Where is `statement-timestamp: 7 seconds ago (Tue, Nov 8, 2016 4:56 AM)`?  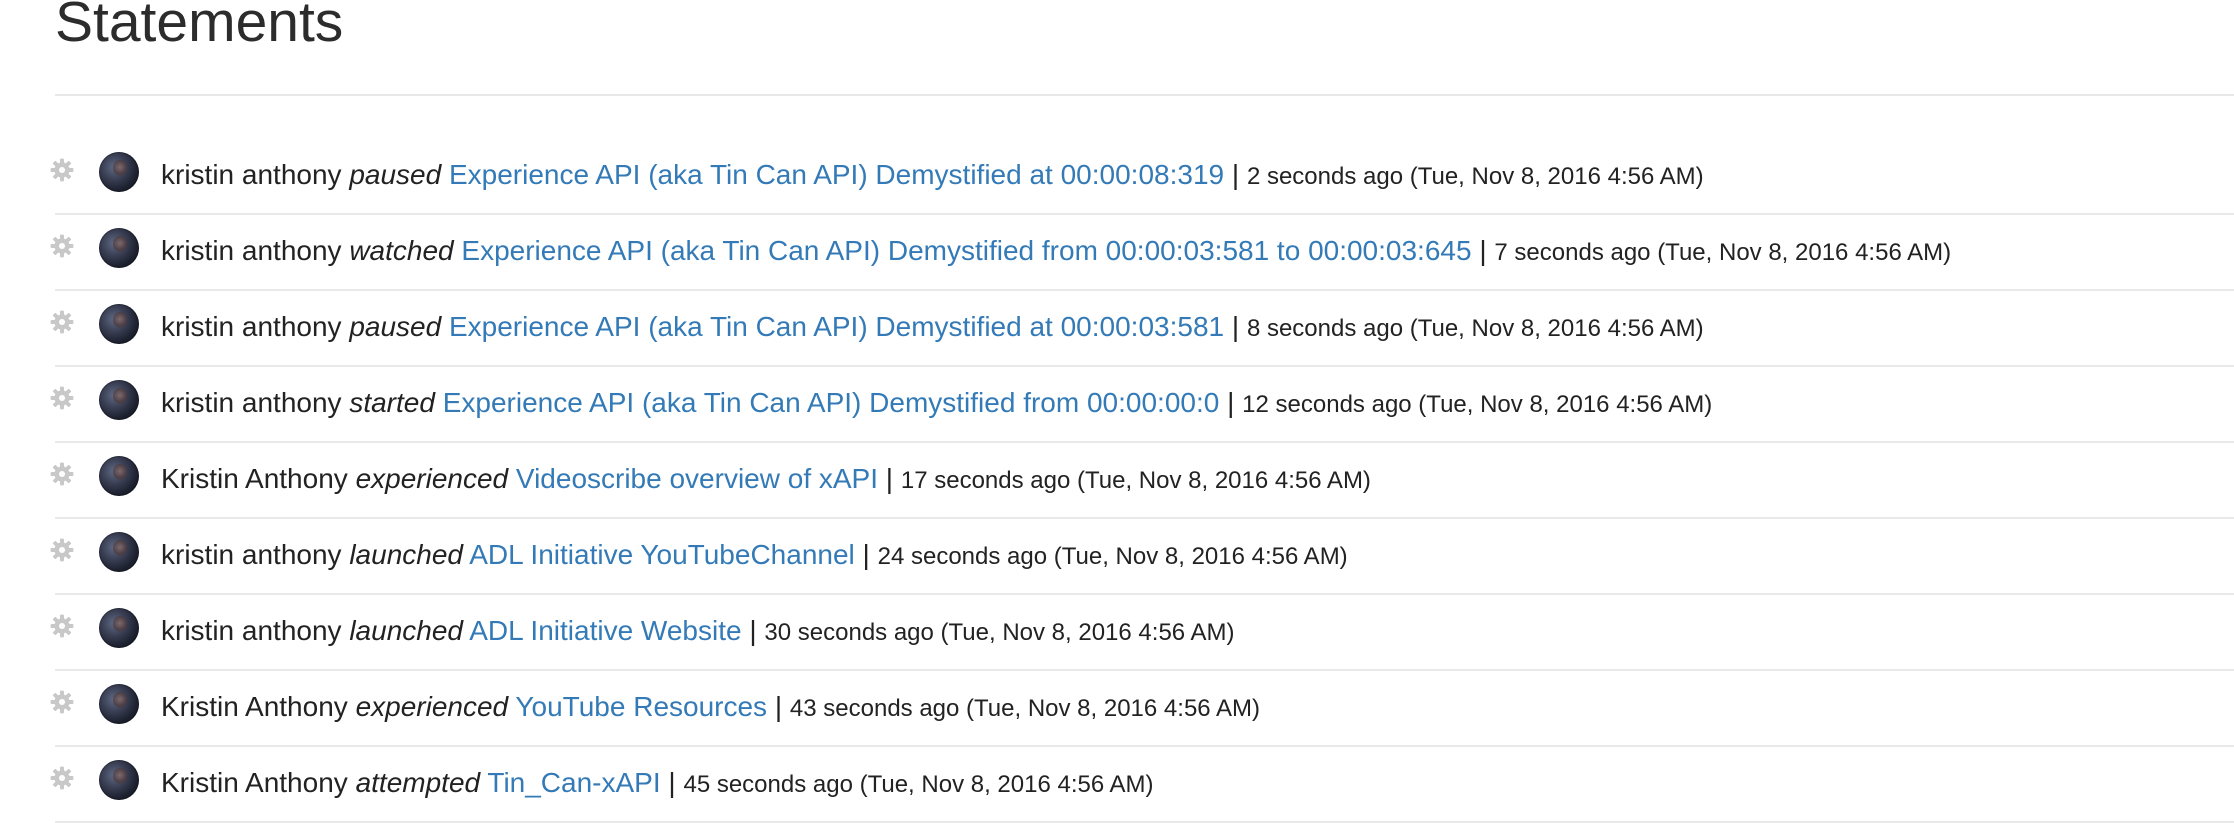
statement-timestamp: 7 seconds ago (Tue, Nov 8, 2016 4:56 AM) is located at coordinates (1723, 252).